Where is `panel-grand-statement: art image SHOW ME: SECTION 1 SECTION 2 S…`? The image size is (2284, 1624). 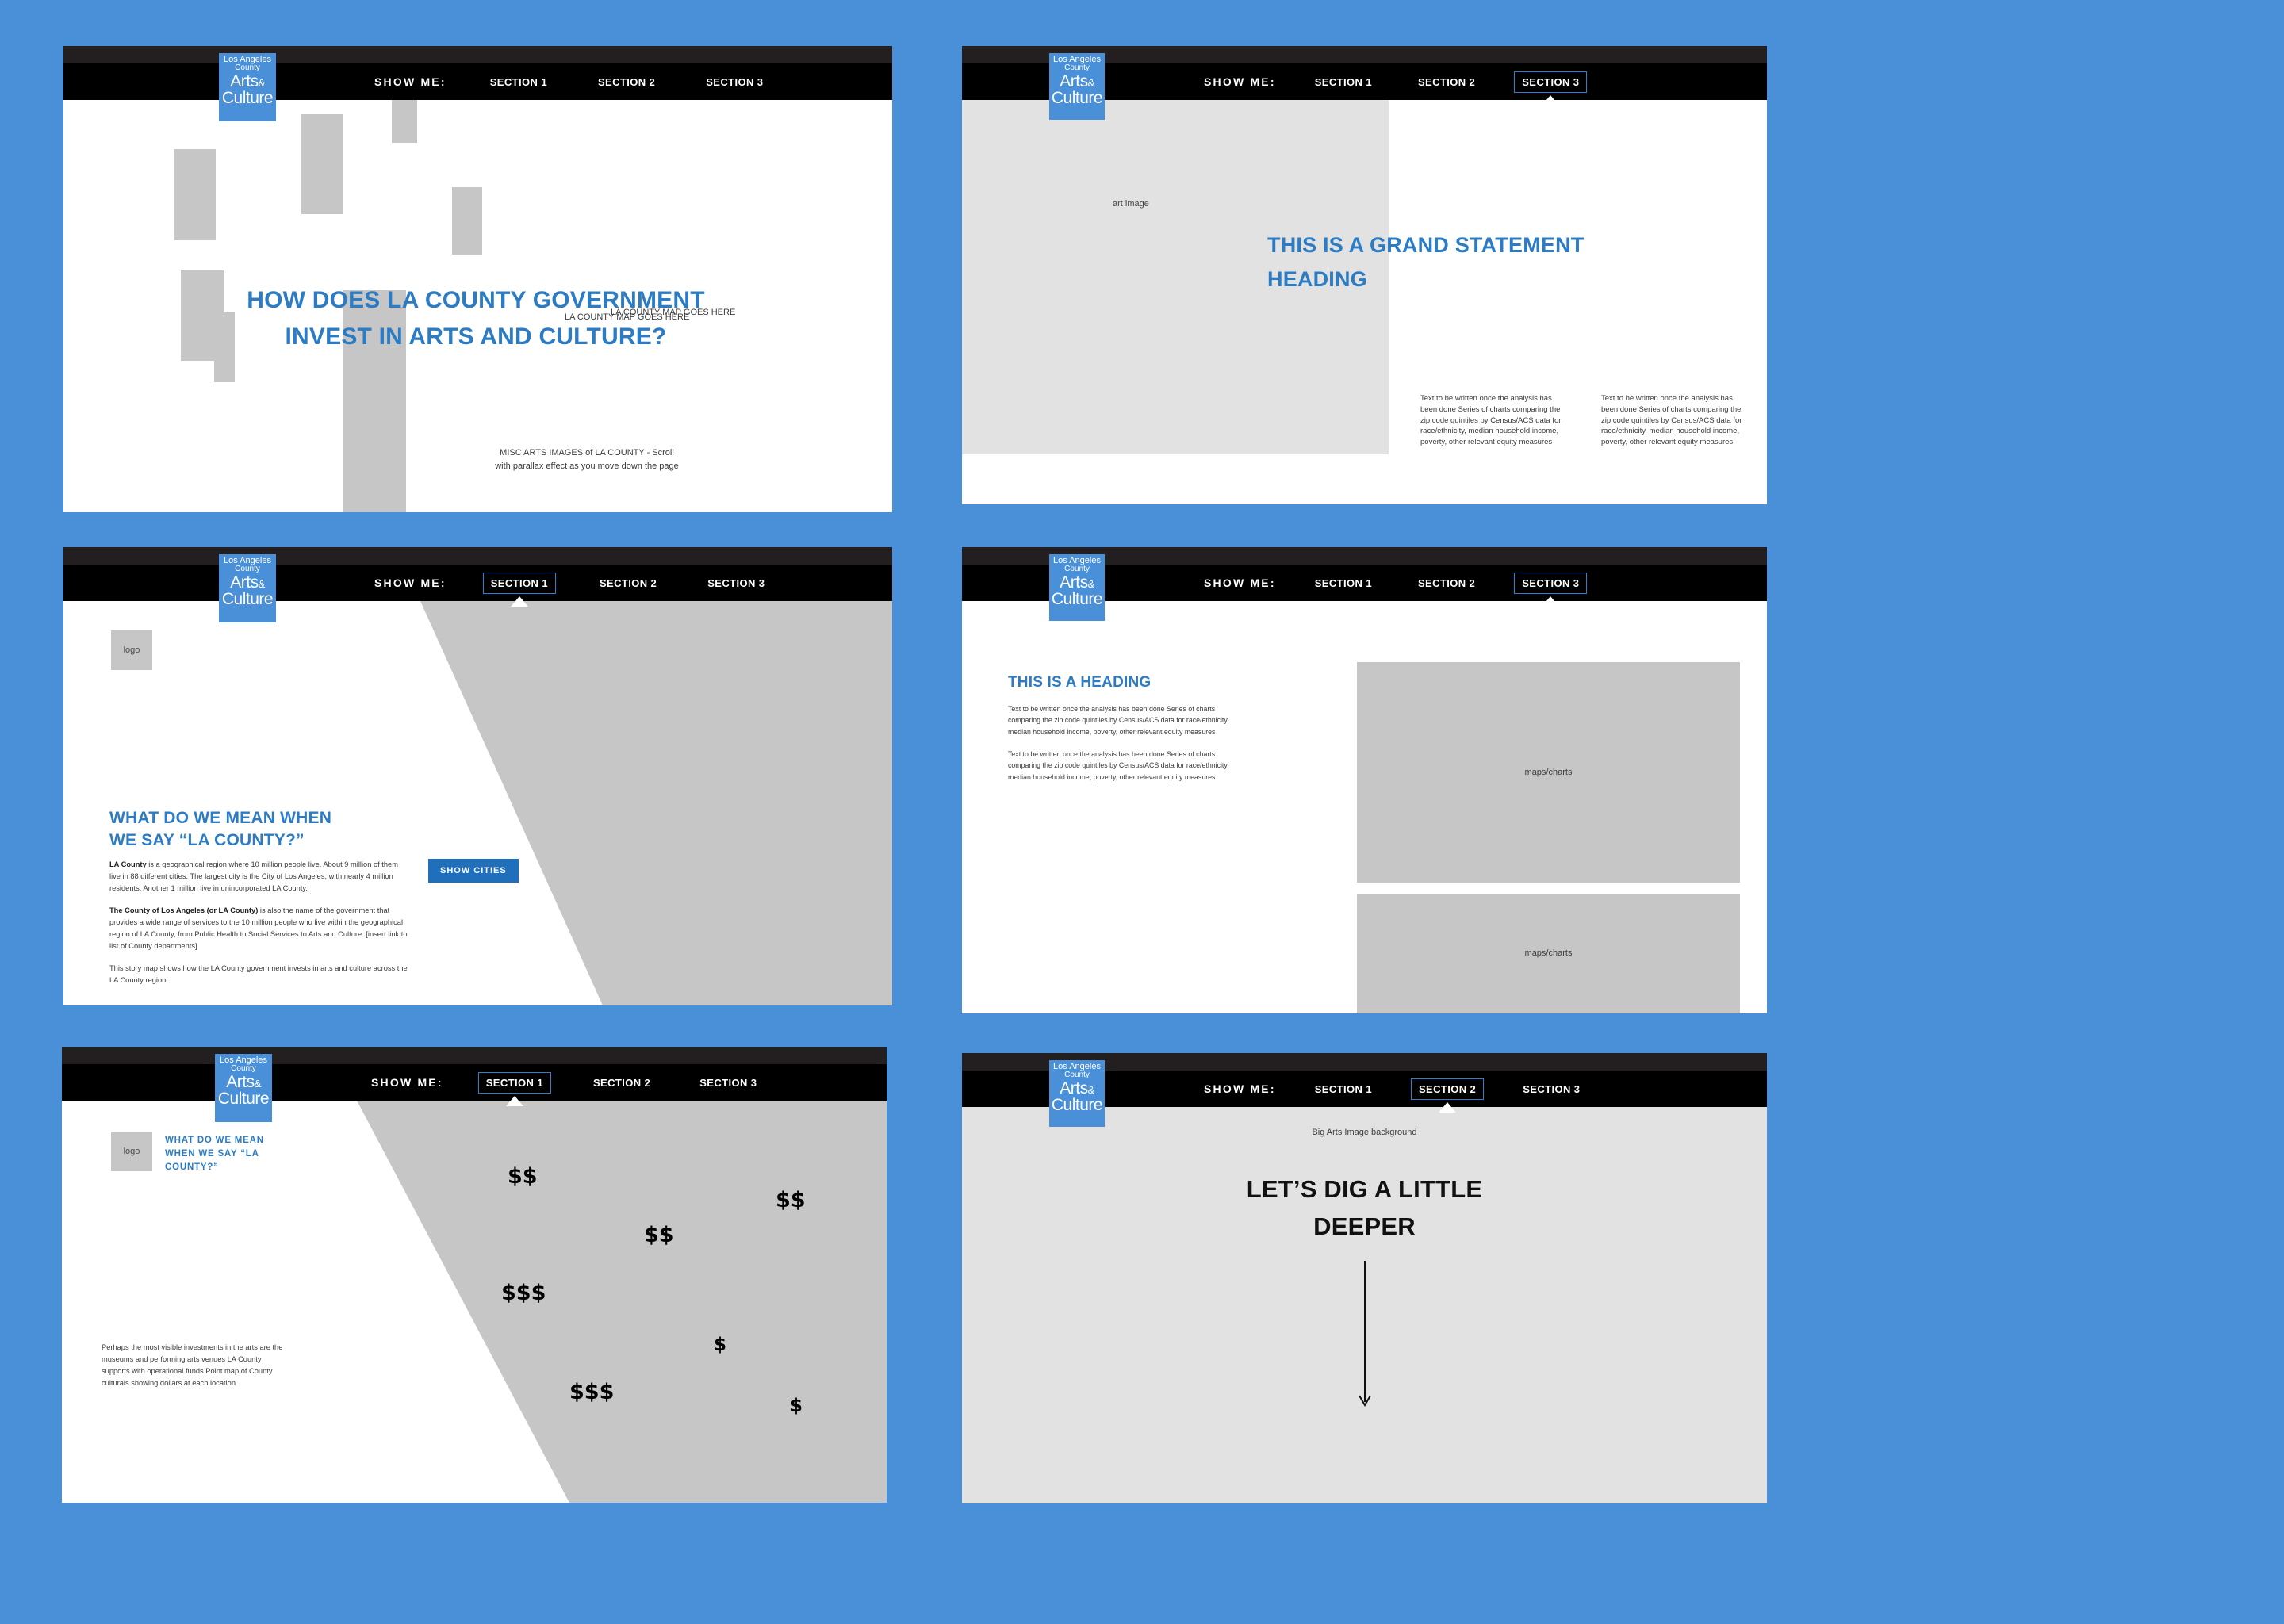
panel-grand-statement: art image SHOW ME: SECTION 1 SECTION 2 S… is located at coordinates (1364, 275).